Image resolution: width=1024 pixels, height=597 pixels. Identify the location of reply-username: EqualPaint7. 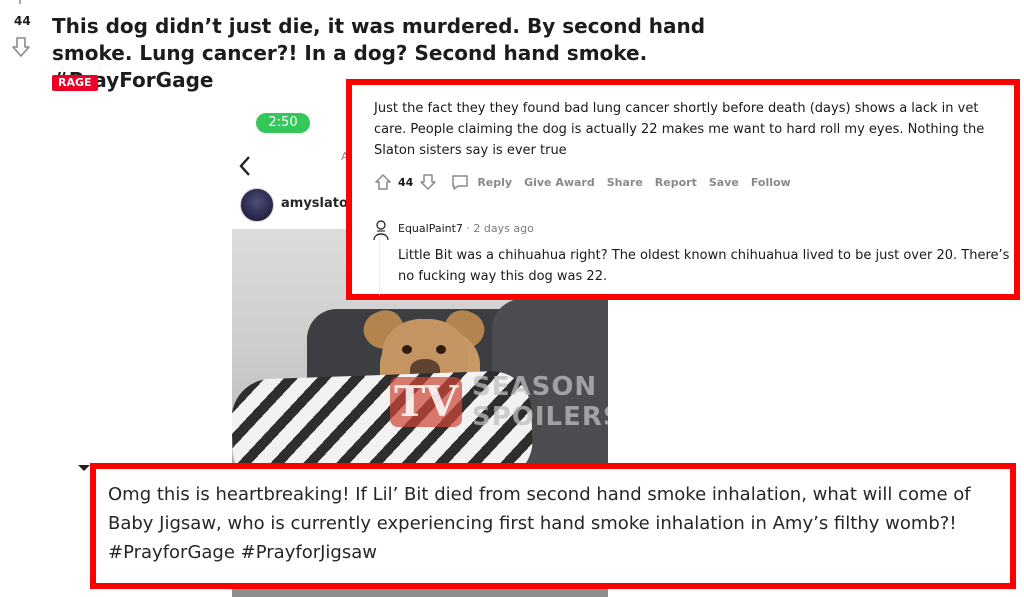
(430, 228).